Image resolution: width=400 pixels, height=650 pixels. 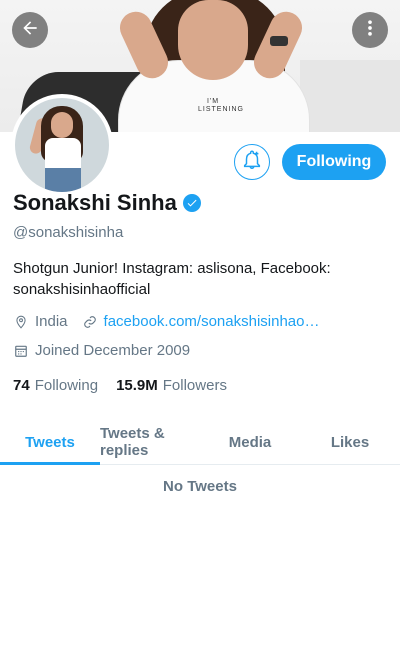 What do you see at coordinates (194, 385) in the screenshot?
I see `followers-label: Followers` at bounding box center [194, 385].